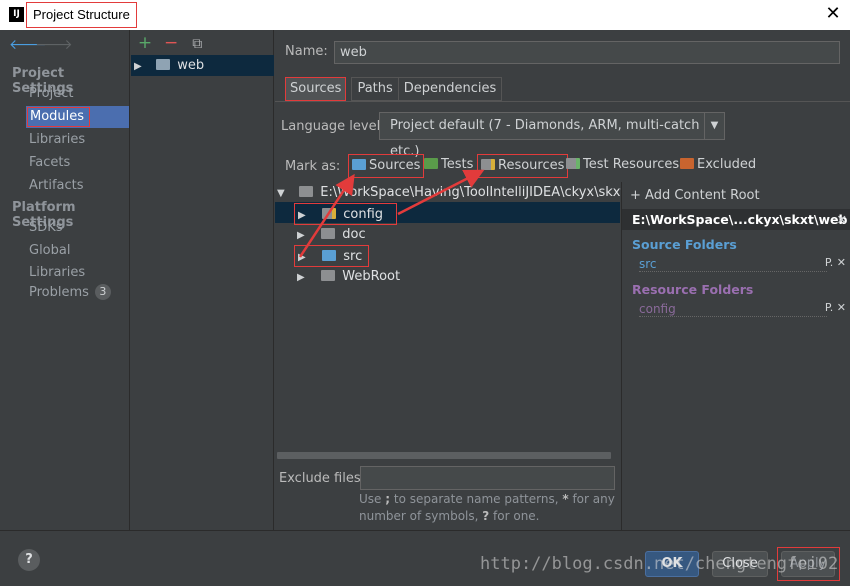  What do you see at coordinates (77, 94) in the screenshot?
I see `nav-item-project: Project` at bounding box center [77, 94].